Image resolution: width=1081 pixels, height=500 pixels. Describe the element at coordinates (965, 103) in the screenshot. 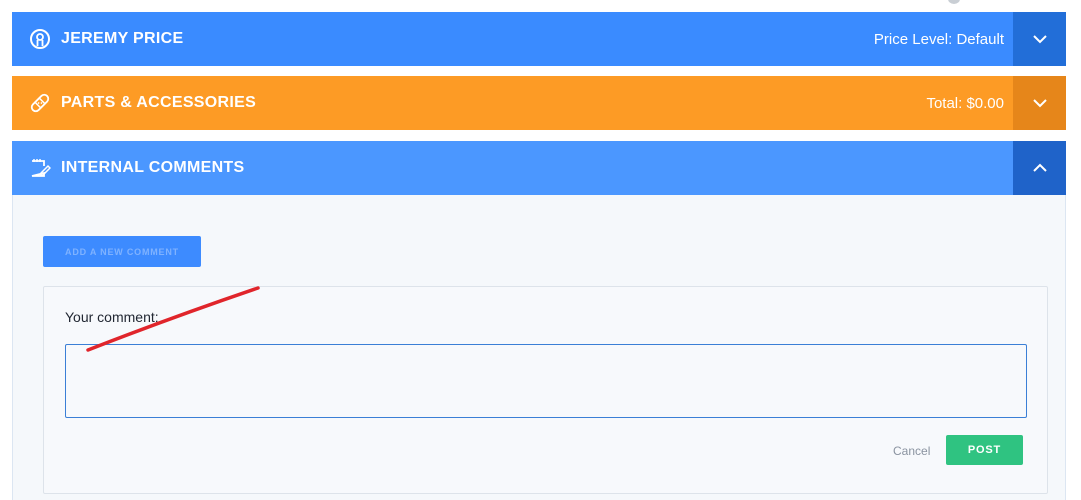

I see `parts-total: Total: $0.00` at that location.